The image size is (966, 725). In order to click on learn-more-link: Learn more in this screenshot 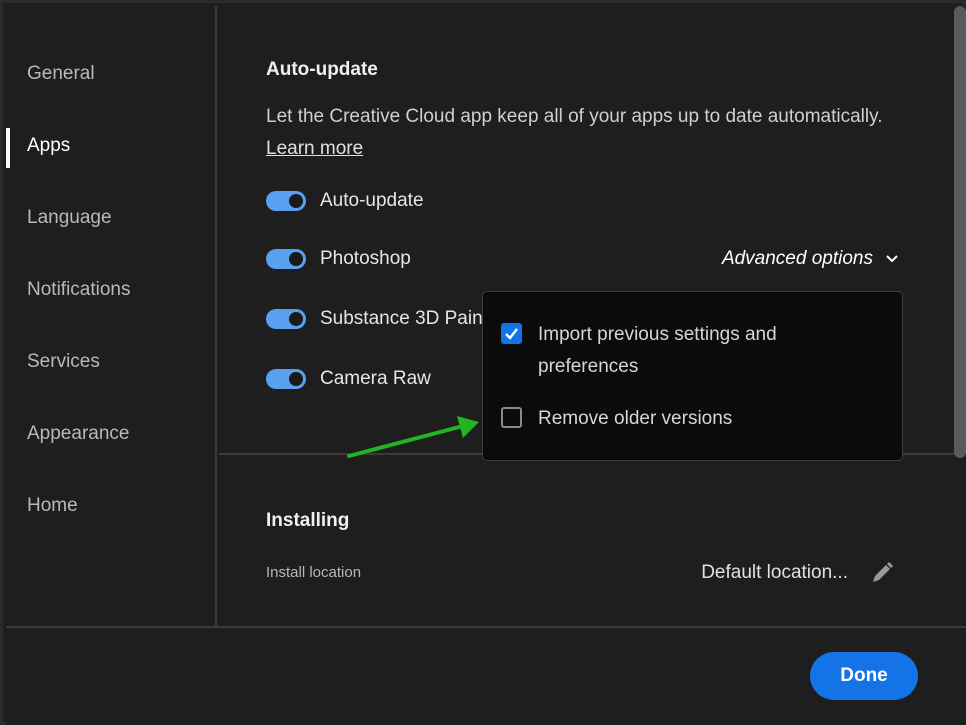, I will do `click(314, 148)`.